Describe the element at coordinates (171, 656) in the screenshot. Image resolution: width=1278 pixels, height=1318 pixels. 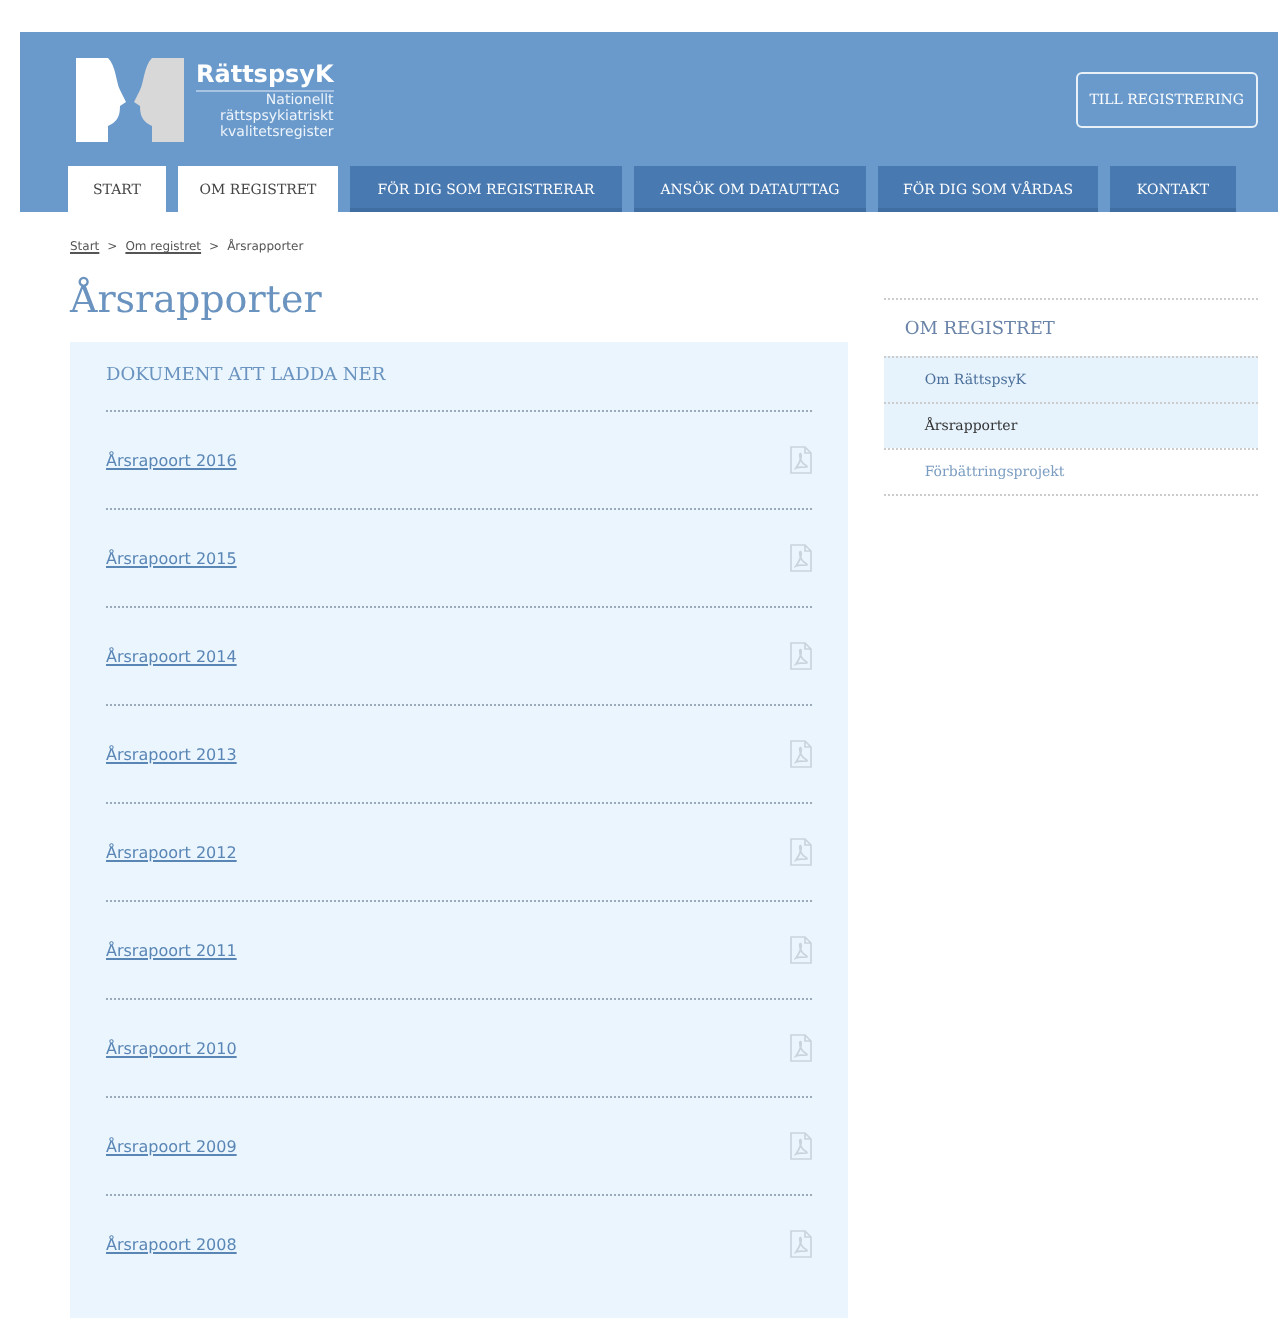
I see `document-link: Årsrapoort 2014` at that location.